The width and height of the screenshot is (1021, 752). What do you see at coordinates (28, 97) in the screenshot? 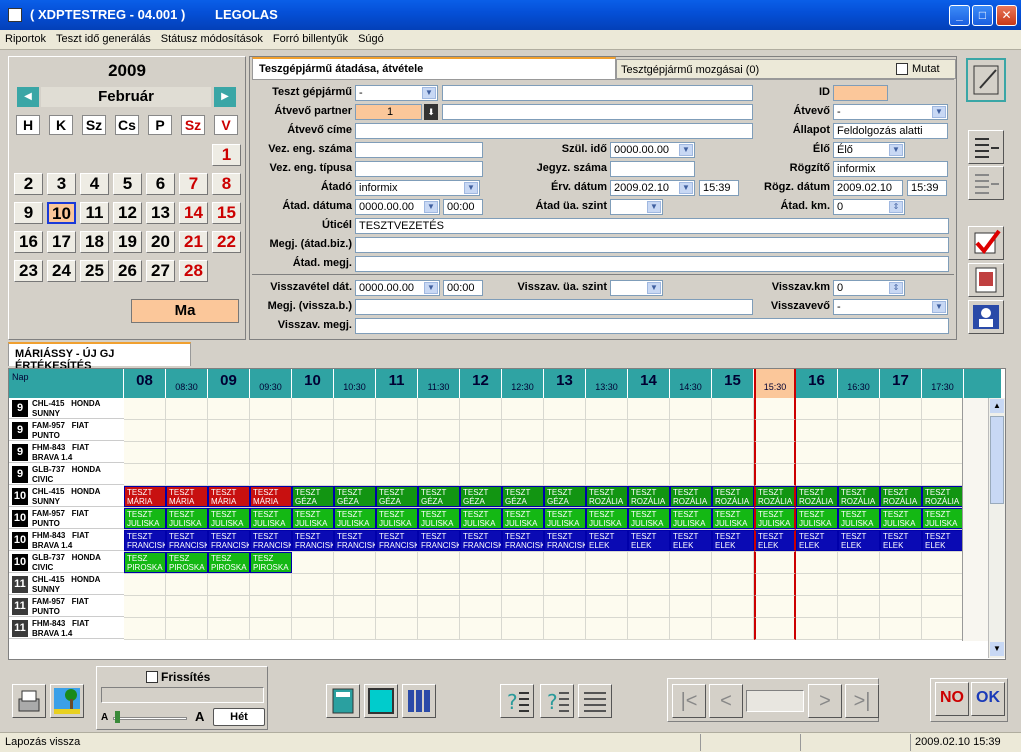
I see `prev-month-button: ◀` at bounding box center [28, 97].